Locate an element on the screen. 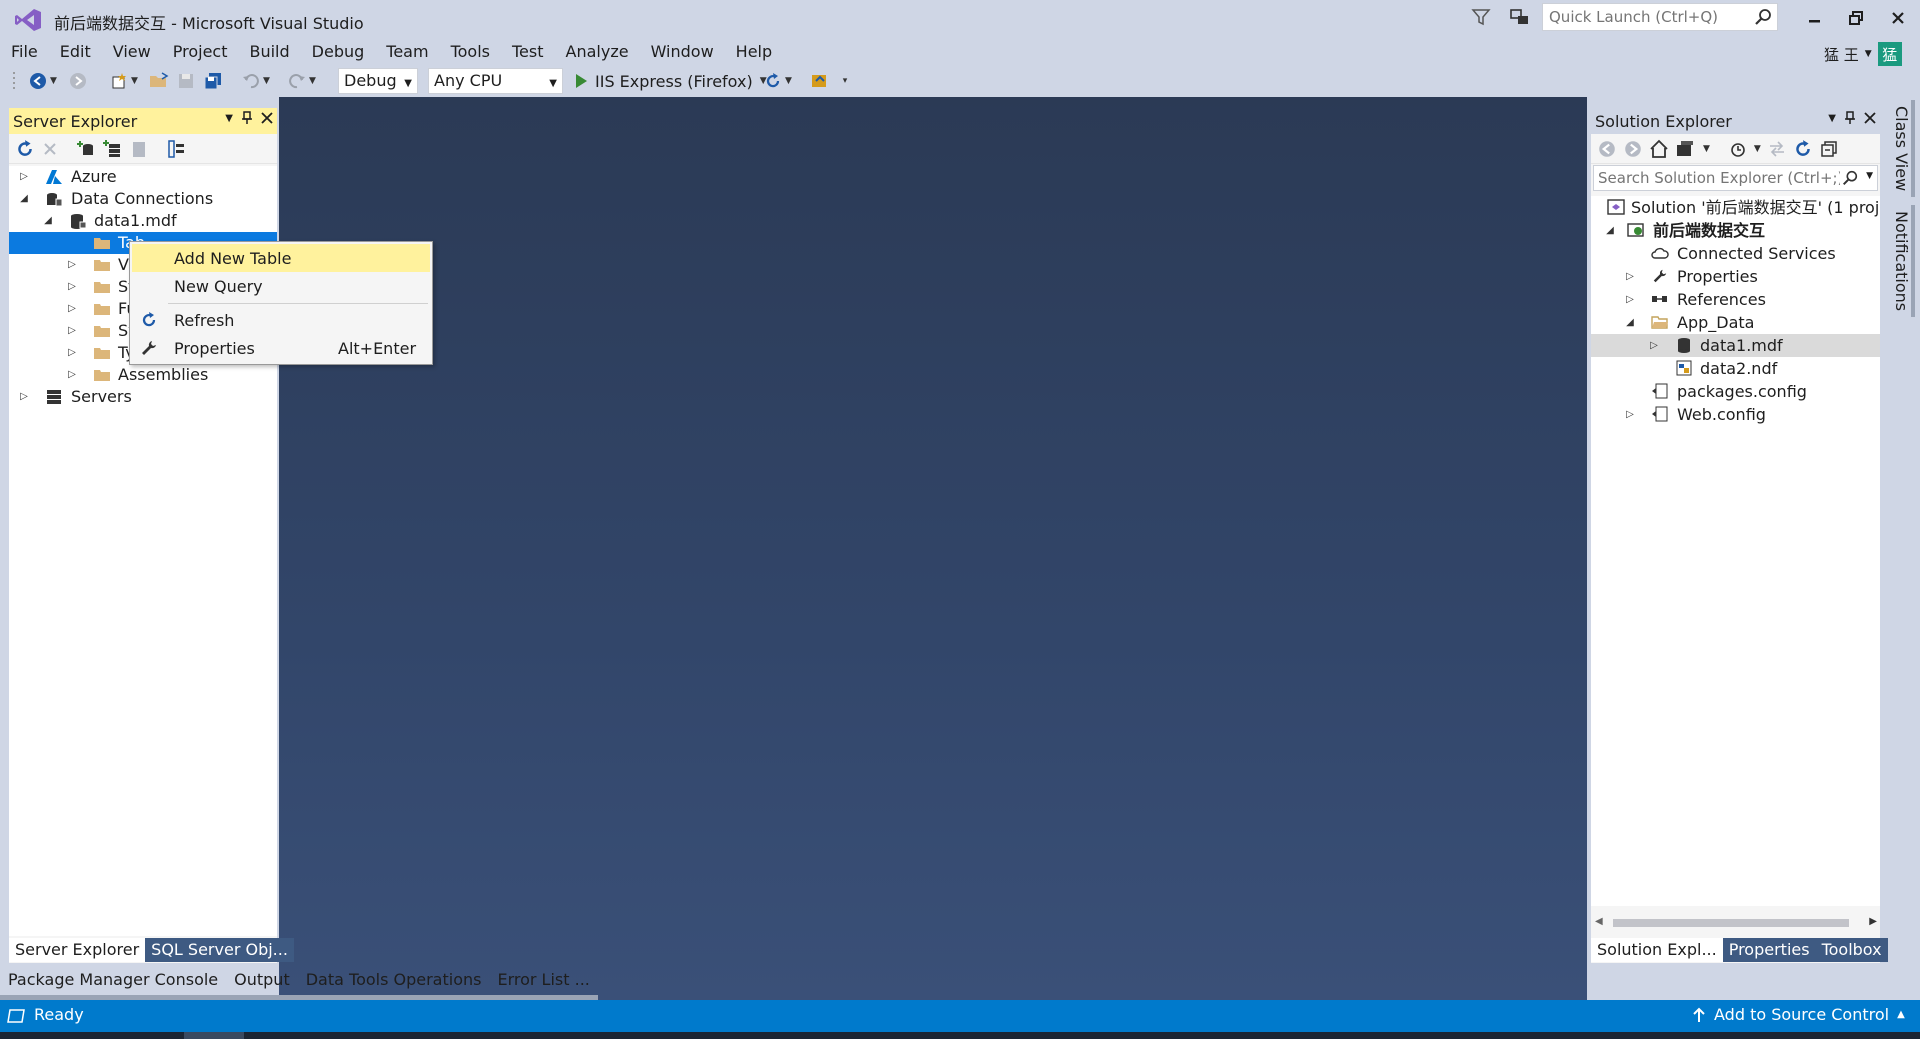  tab-class-view: Class View is located at coordinates (1901, 149).